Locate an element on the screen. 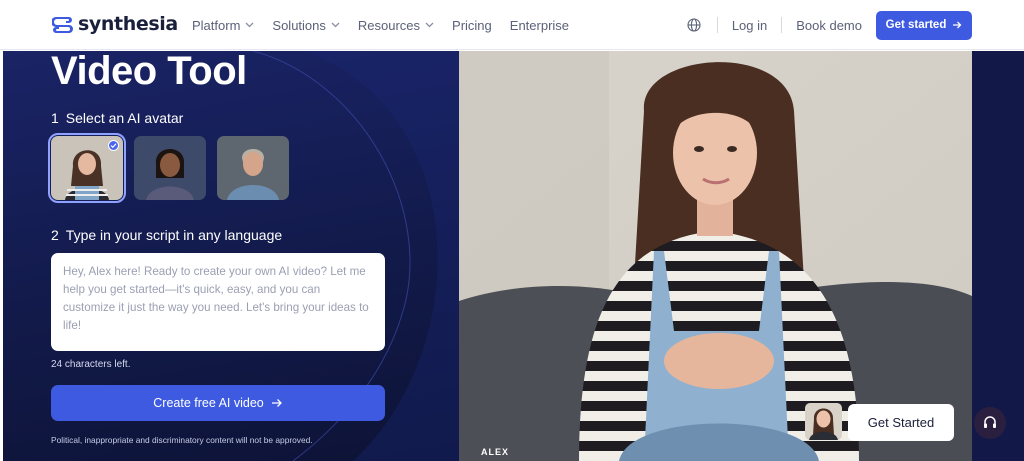 This screenshot has width=1024, height=461. avatar-picker is located at coordinates (168, 168).